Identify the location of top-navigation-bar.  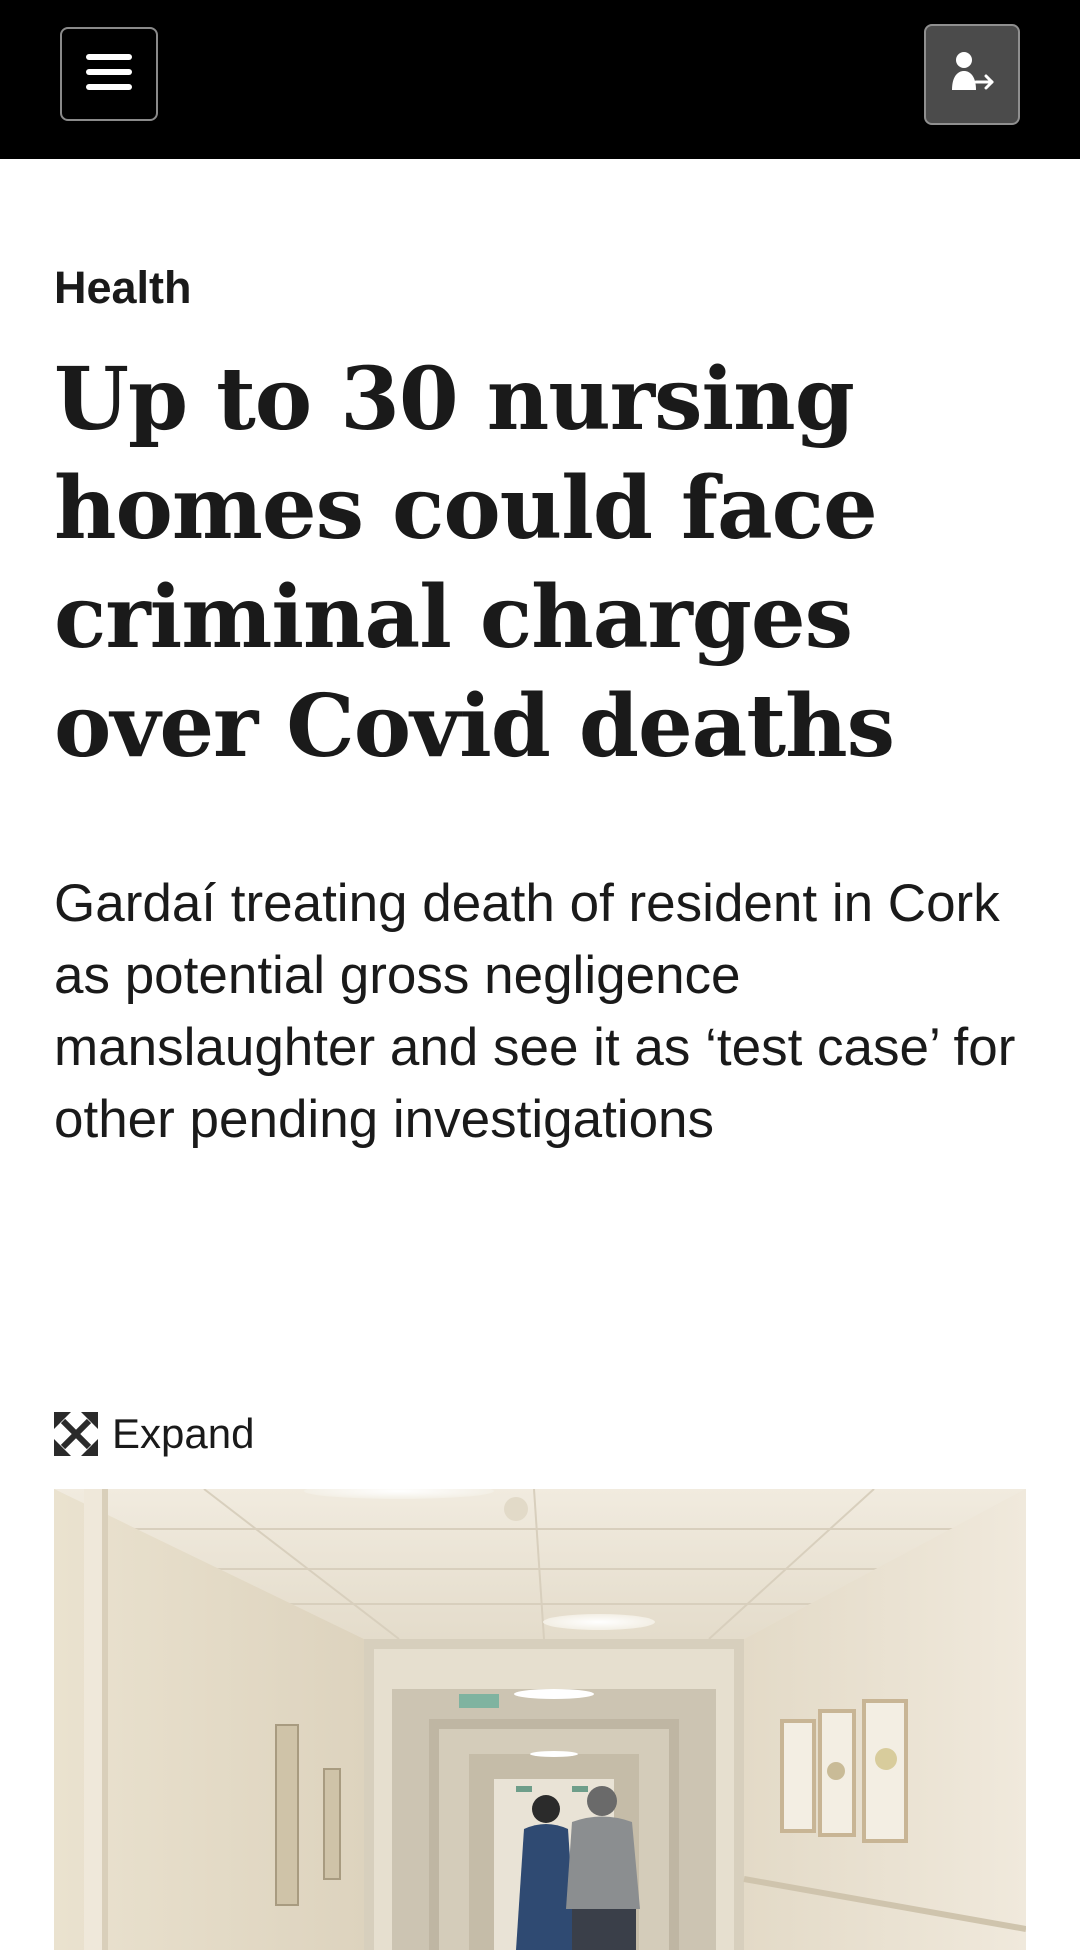
(540, 79).